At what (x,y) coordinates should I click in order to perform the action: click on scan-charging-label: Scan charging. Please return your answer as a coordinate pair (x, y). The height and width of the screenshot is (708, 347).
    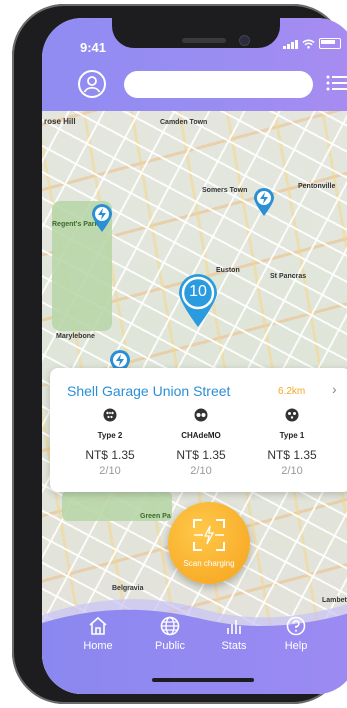
    Looking at the image, I should click on (209, 563).